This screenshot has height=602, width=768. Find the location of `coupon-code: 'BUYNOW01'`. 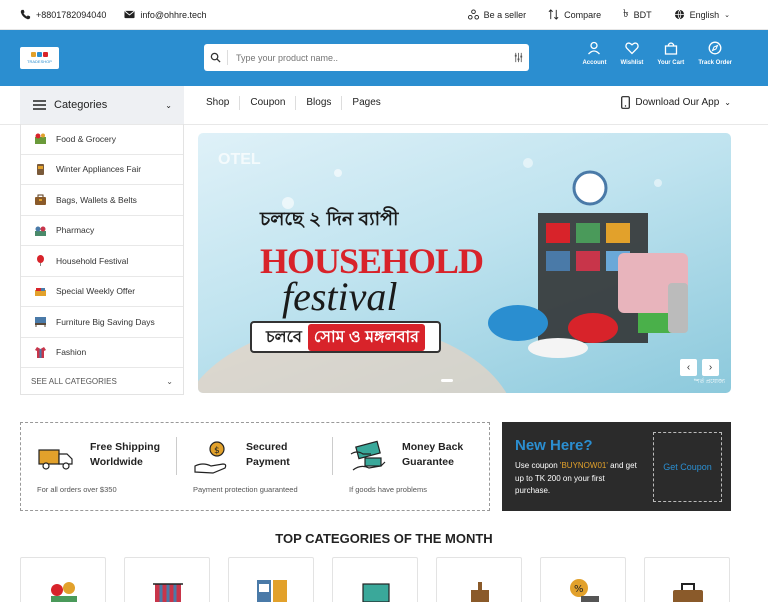

coupon-code: 'BUYNOW01' is located at coordinates (583, 465).